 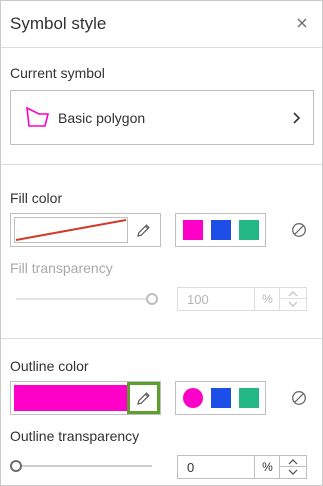 I want to click on outline-transparency-value: 0, so click(x=191, y=467).